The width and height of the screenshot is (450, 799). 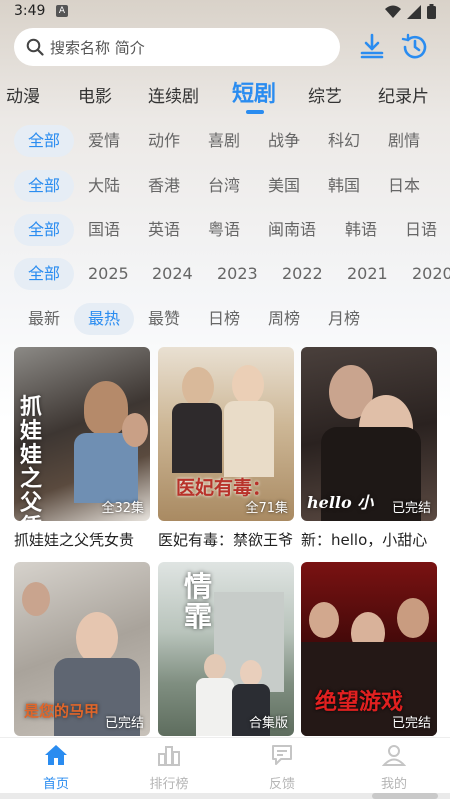 I want to click on region-chip: 大陆, so click(x=104, y=186).